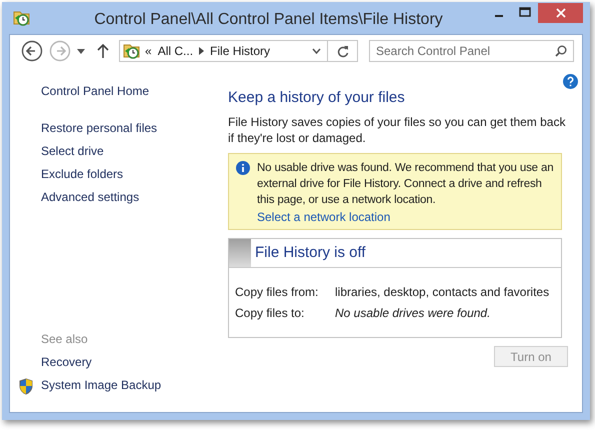 The width and height of the screenshot is (595, 431). What do you see at coordinates (471, 51) in the screenshot?
I see `search-field: Search Control Panel` at bounding box center [471, 51].